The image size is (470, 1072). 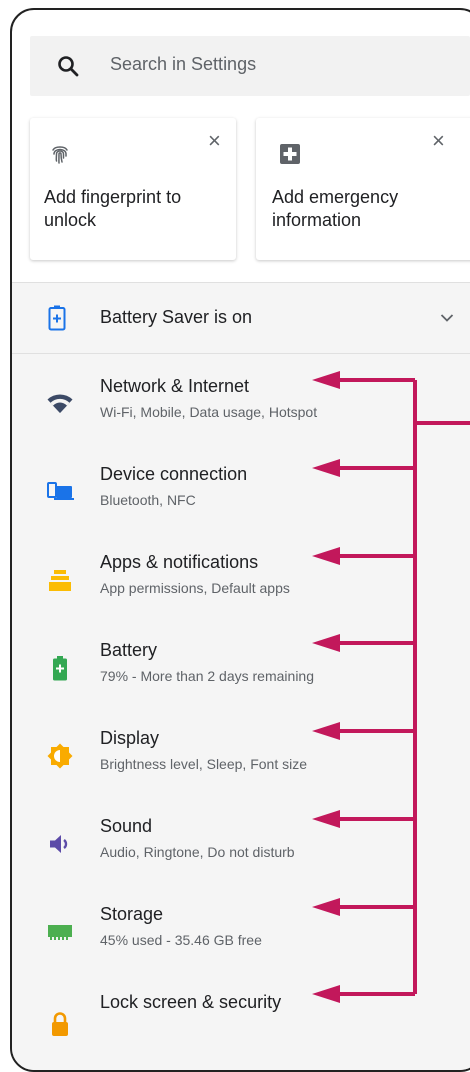 What do you see at coordinates (60, 668) in the screenshot?
I see `battery-icon` at bounding box center [60, 668].